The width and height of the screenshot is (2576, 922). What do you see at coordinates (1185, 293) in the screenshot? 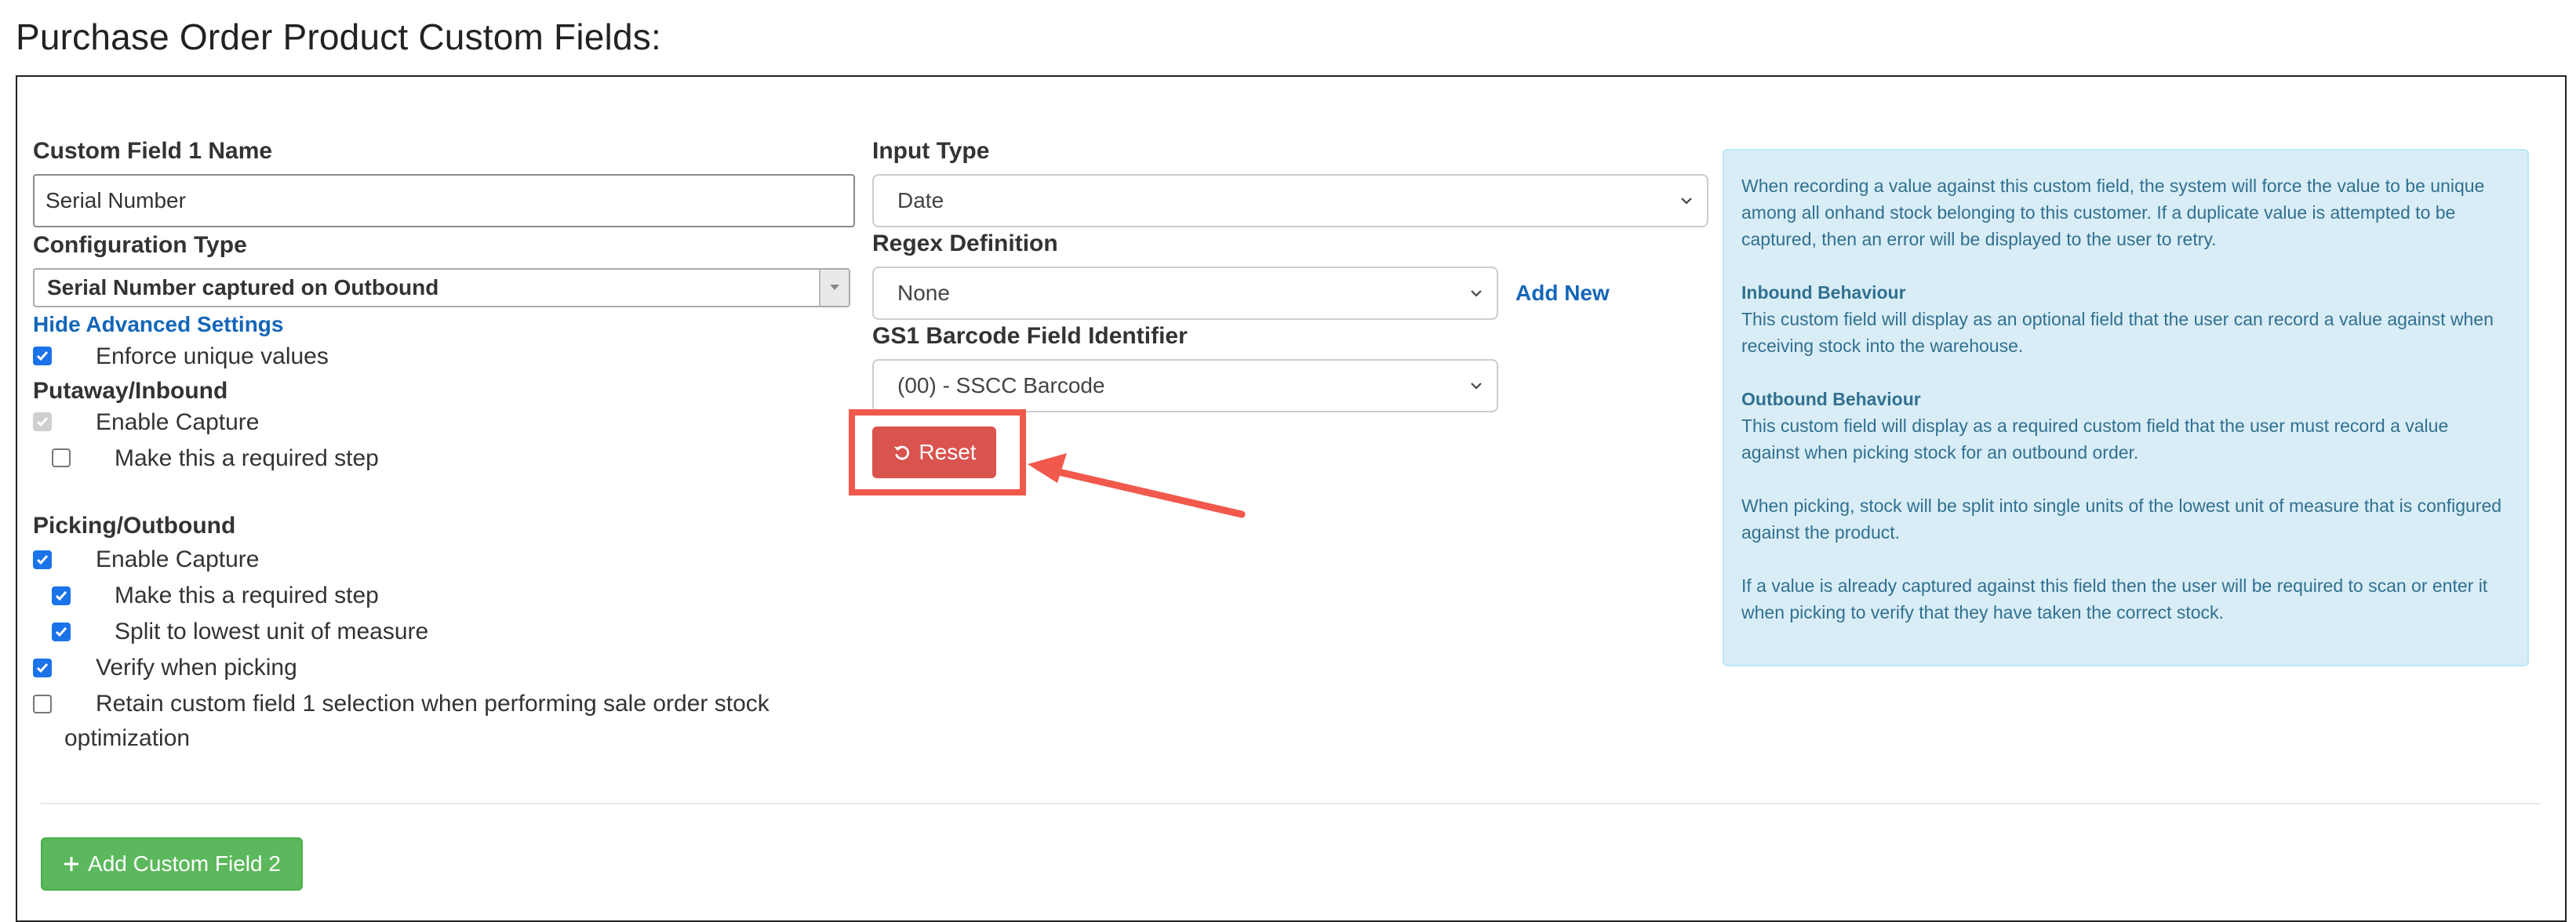
I see `regex-definition-select: None` at bounding box center [1185, 293].